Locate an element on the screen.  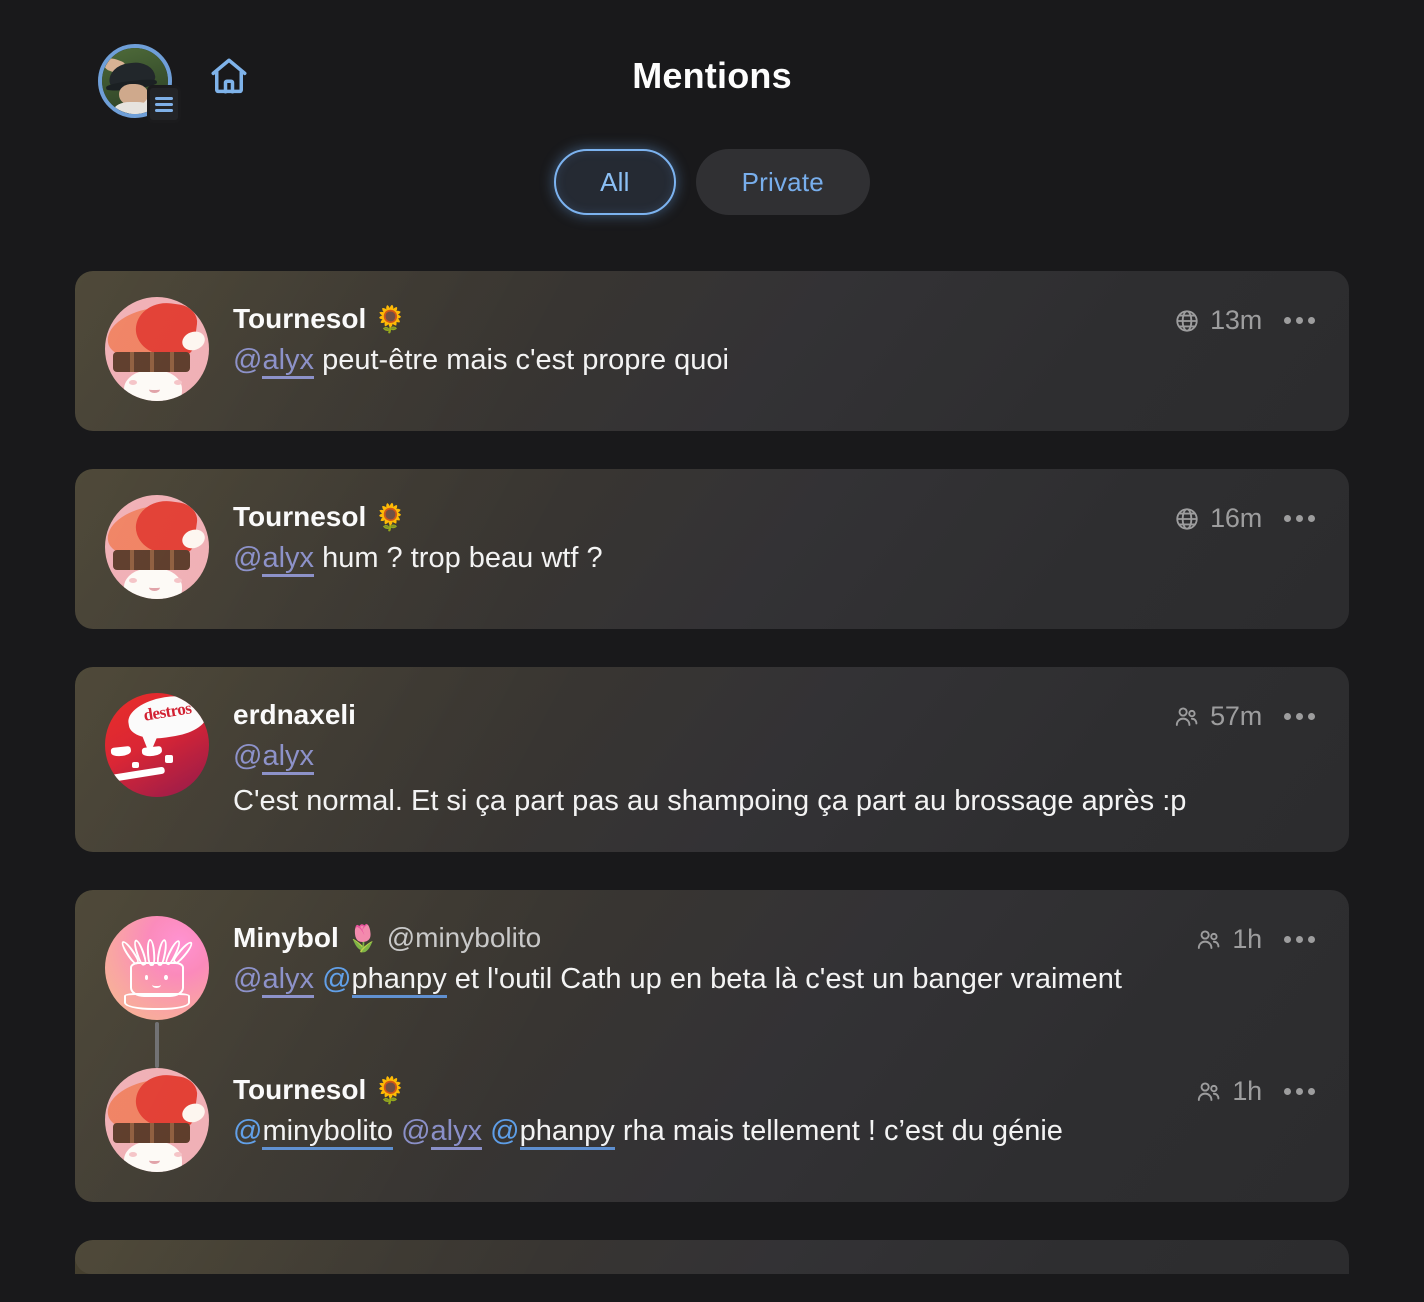
status-text: hum ? trop beau wtf ? is located at coordinates (458, 558).